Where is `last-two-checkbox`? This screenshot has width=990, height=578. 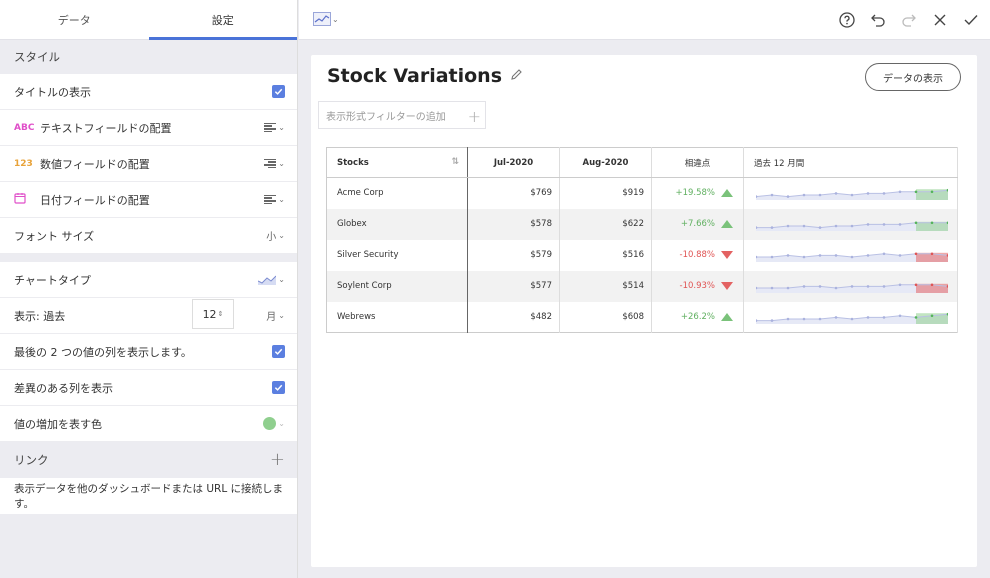 last-two-checkbox is located at coordinates (278, 351).